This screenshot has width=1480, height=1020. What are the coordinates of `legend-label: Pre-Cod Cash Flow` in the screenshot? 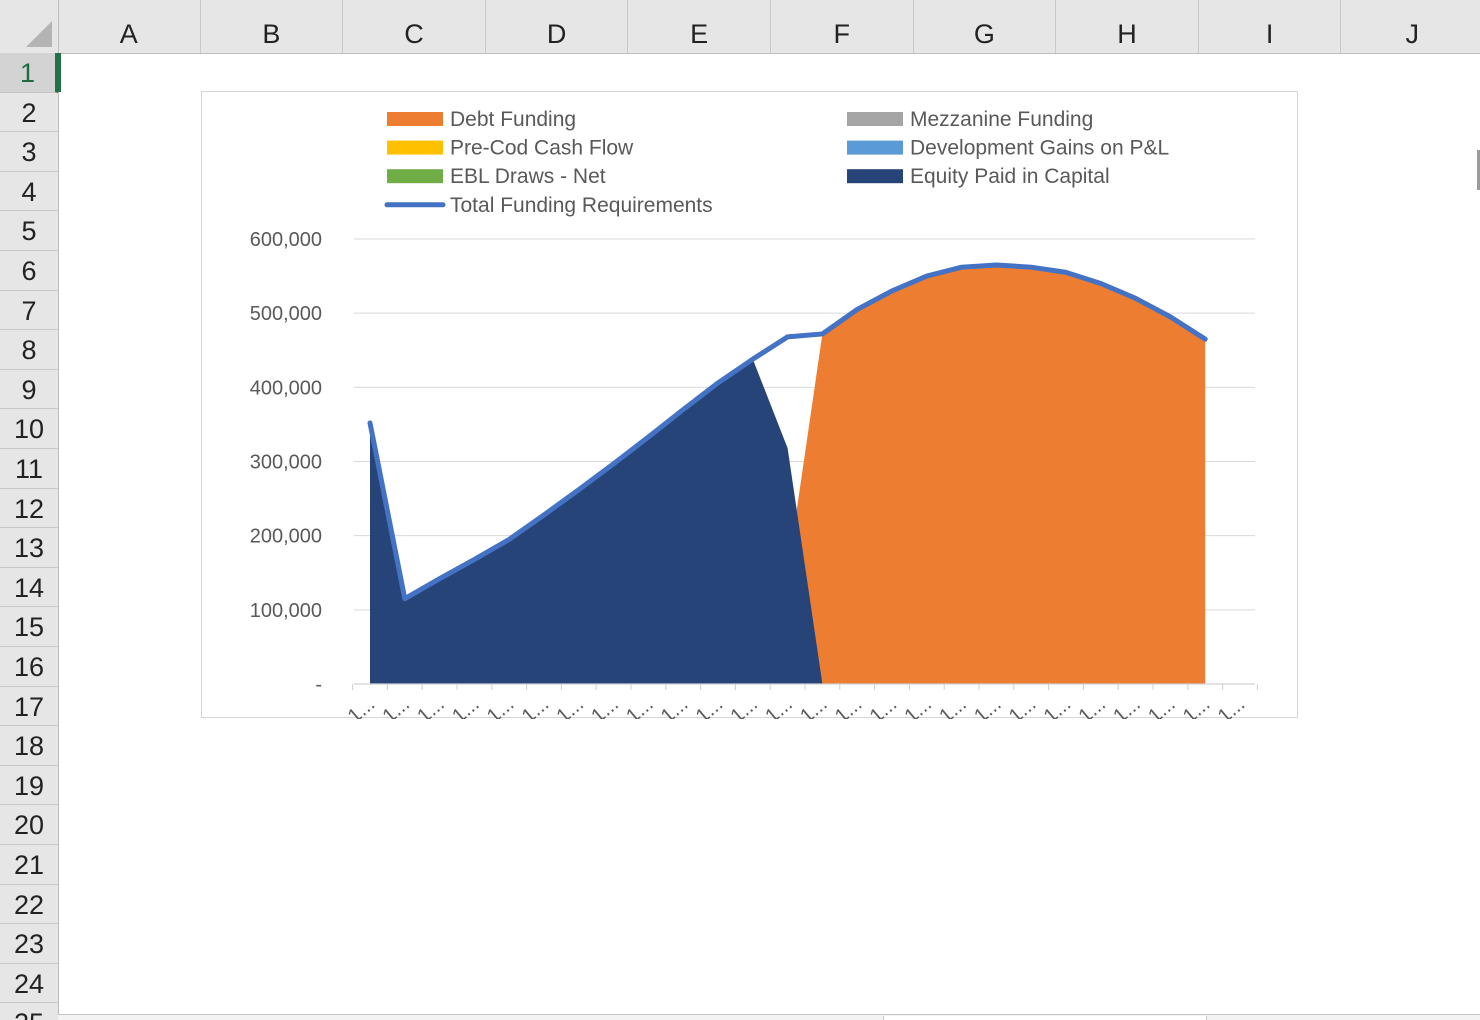 It's located at (542, 148).